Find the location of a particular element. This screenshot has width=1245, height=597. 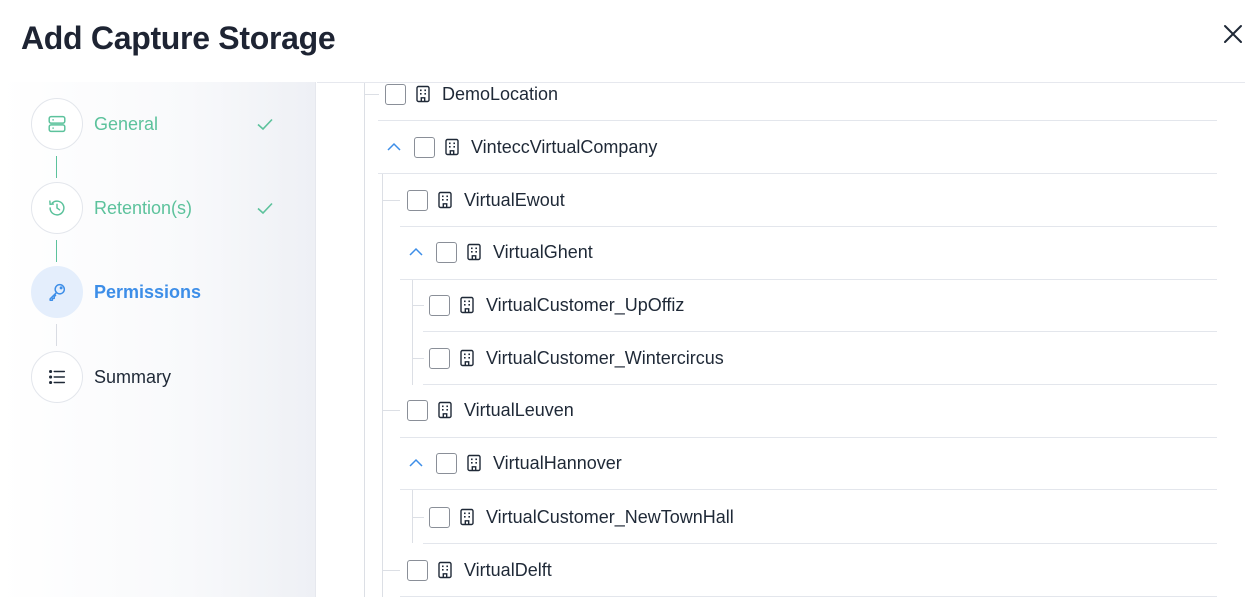

step-general: General is located at coordinates (152, 124).